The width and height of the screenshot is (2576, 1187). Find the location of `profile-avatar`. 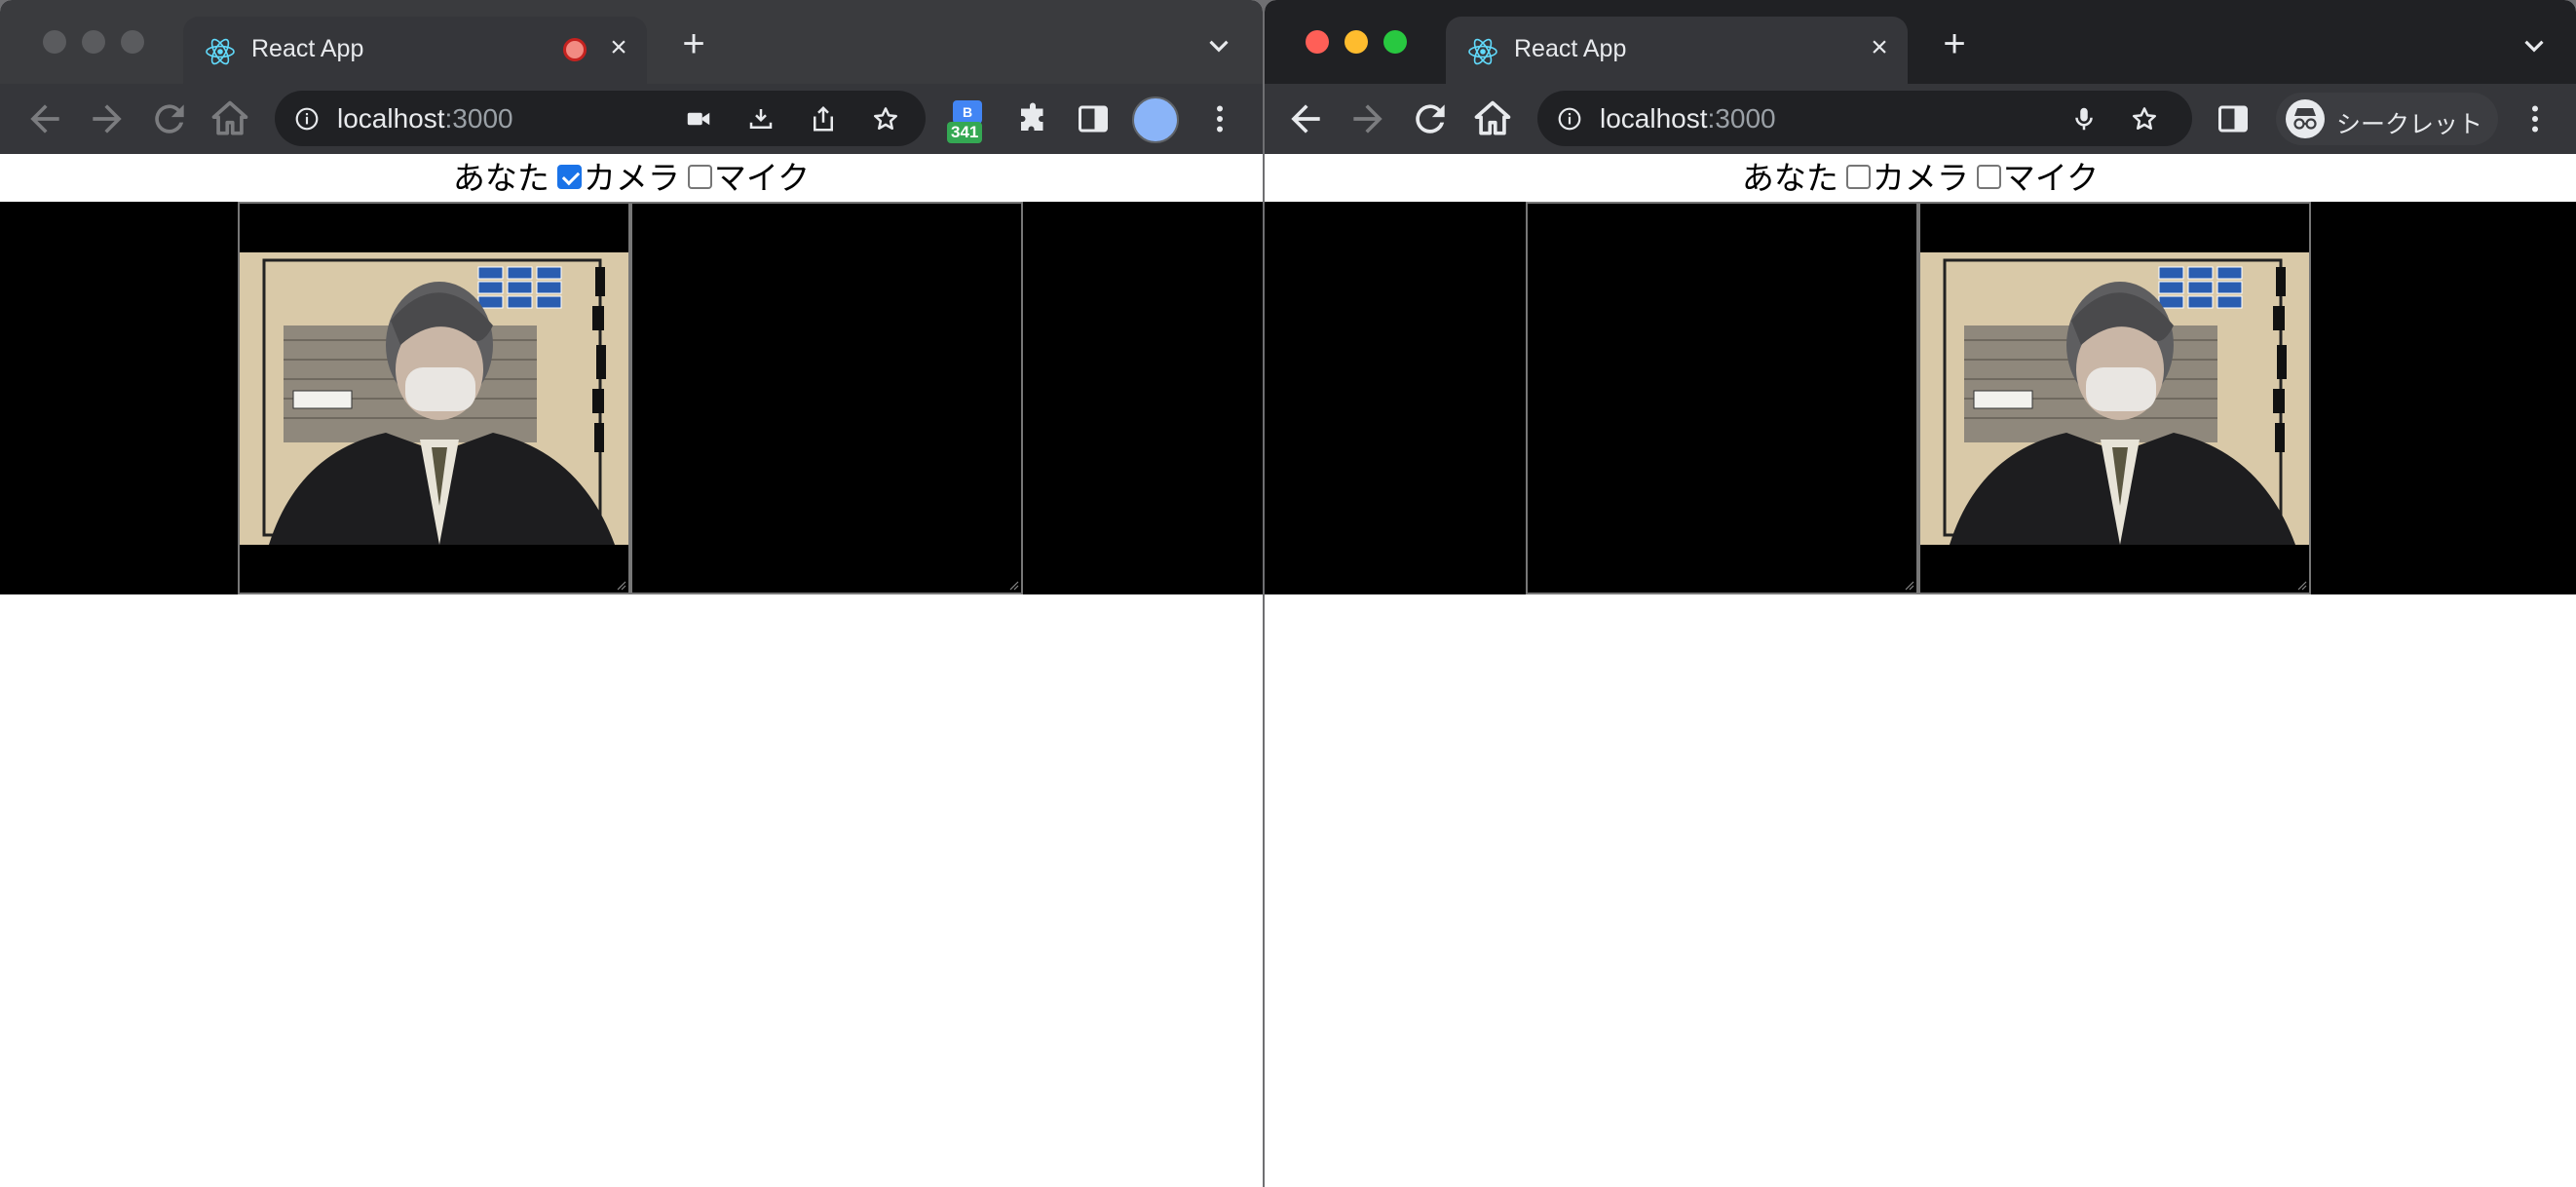

profile-avatar is located at coordinates (1155, 119).